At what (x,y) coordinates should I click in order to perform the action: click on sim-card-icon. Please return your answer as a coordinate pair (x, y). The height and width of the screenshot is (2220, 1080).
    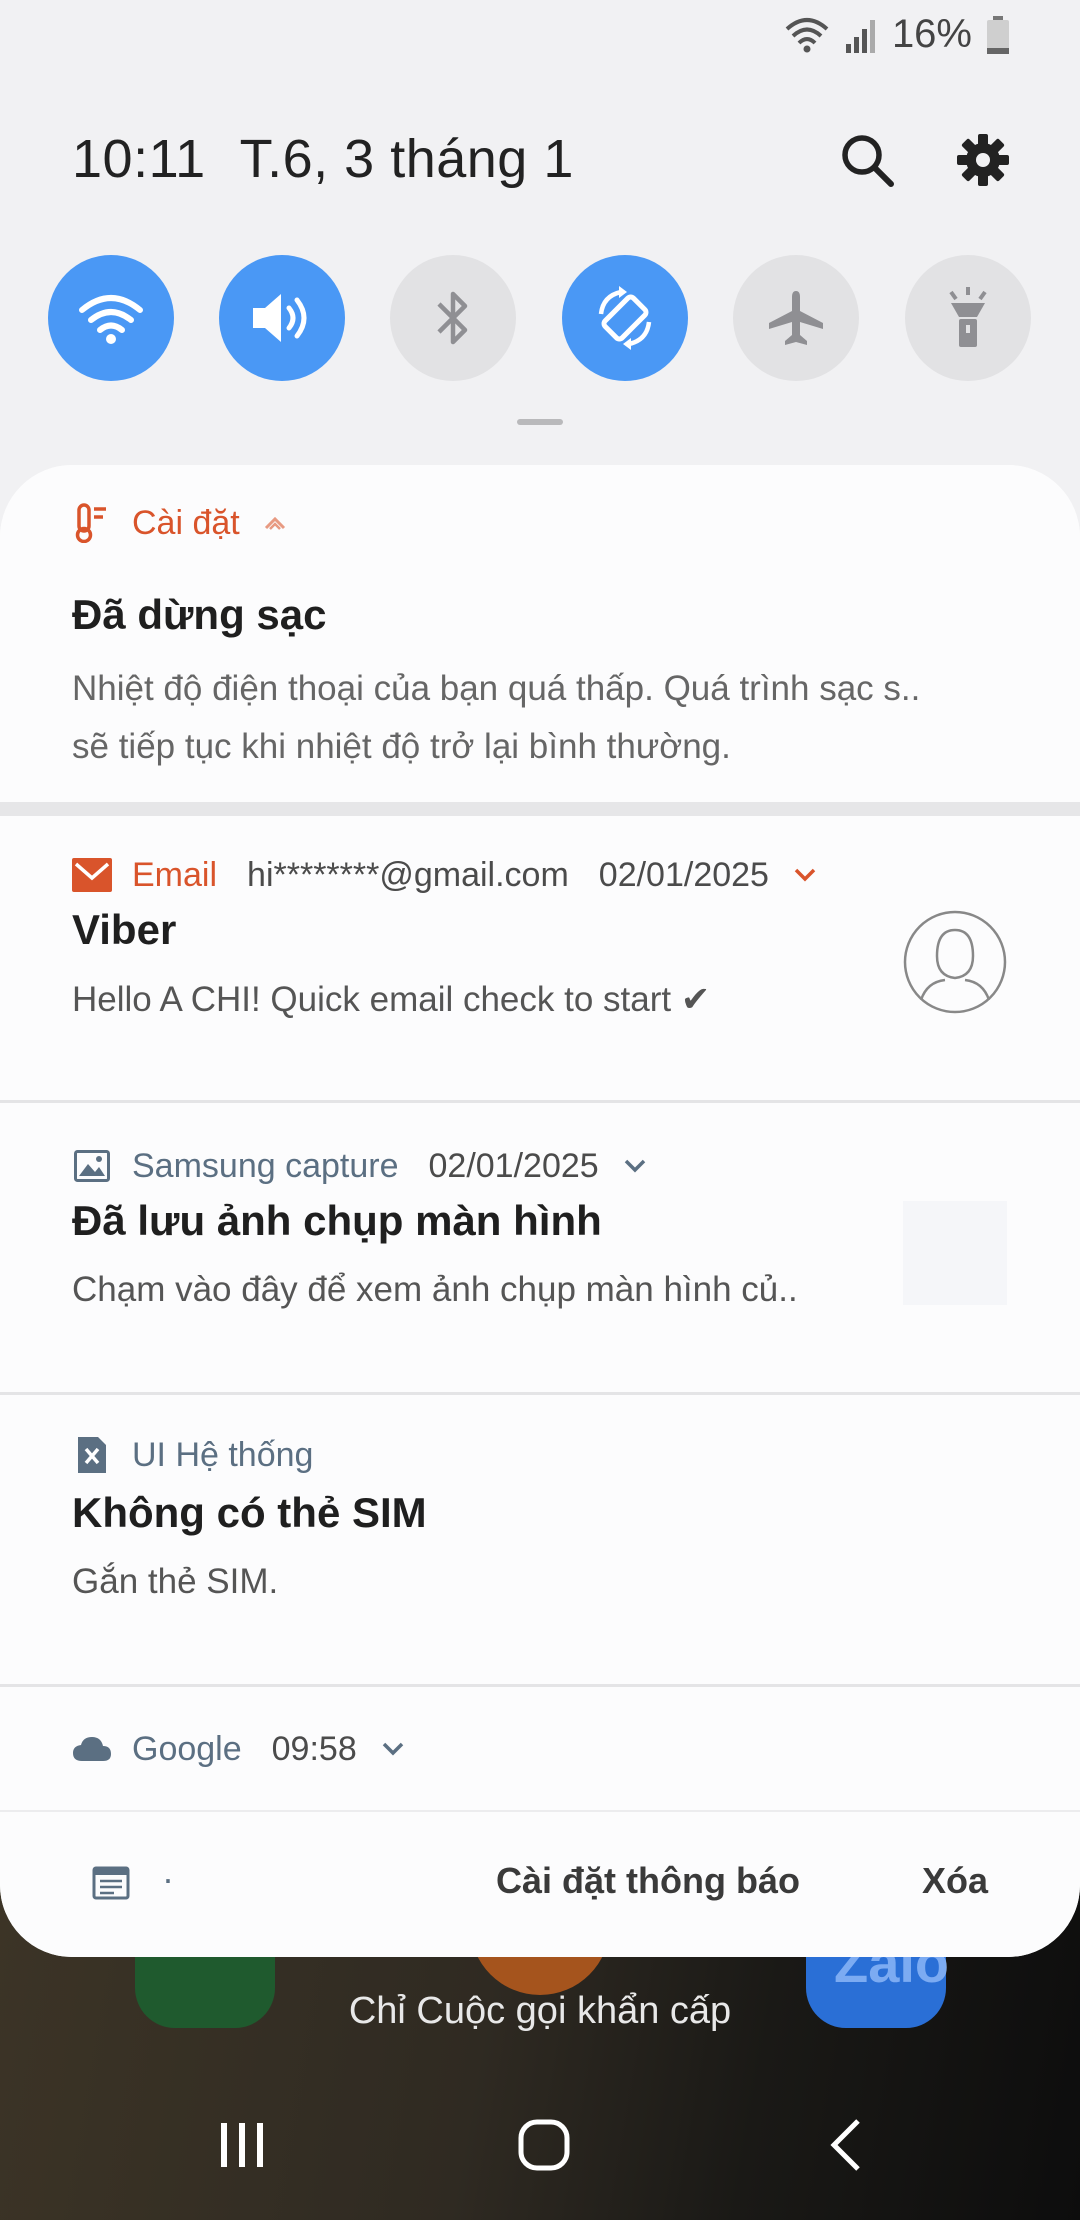
    Looking at the image, I should click on (92, 1455).